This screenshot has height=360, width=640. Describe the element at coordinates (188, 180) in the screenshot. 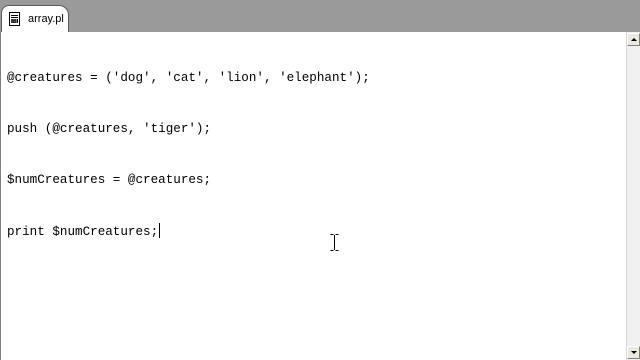

I see `code-line-3: $numCreatures = @creatures;` at that location.